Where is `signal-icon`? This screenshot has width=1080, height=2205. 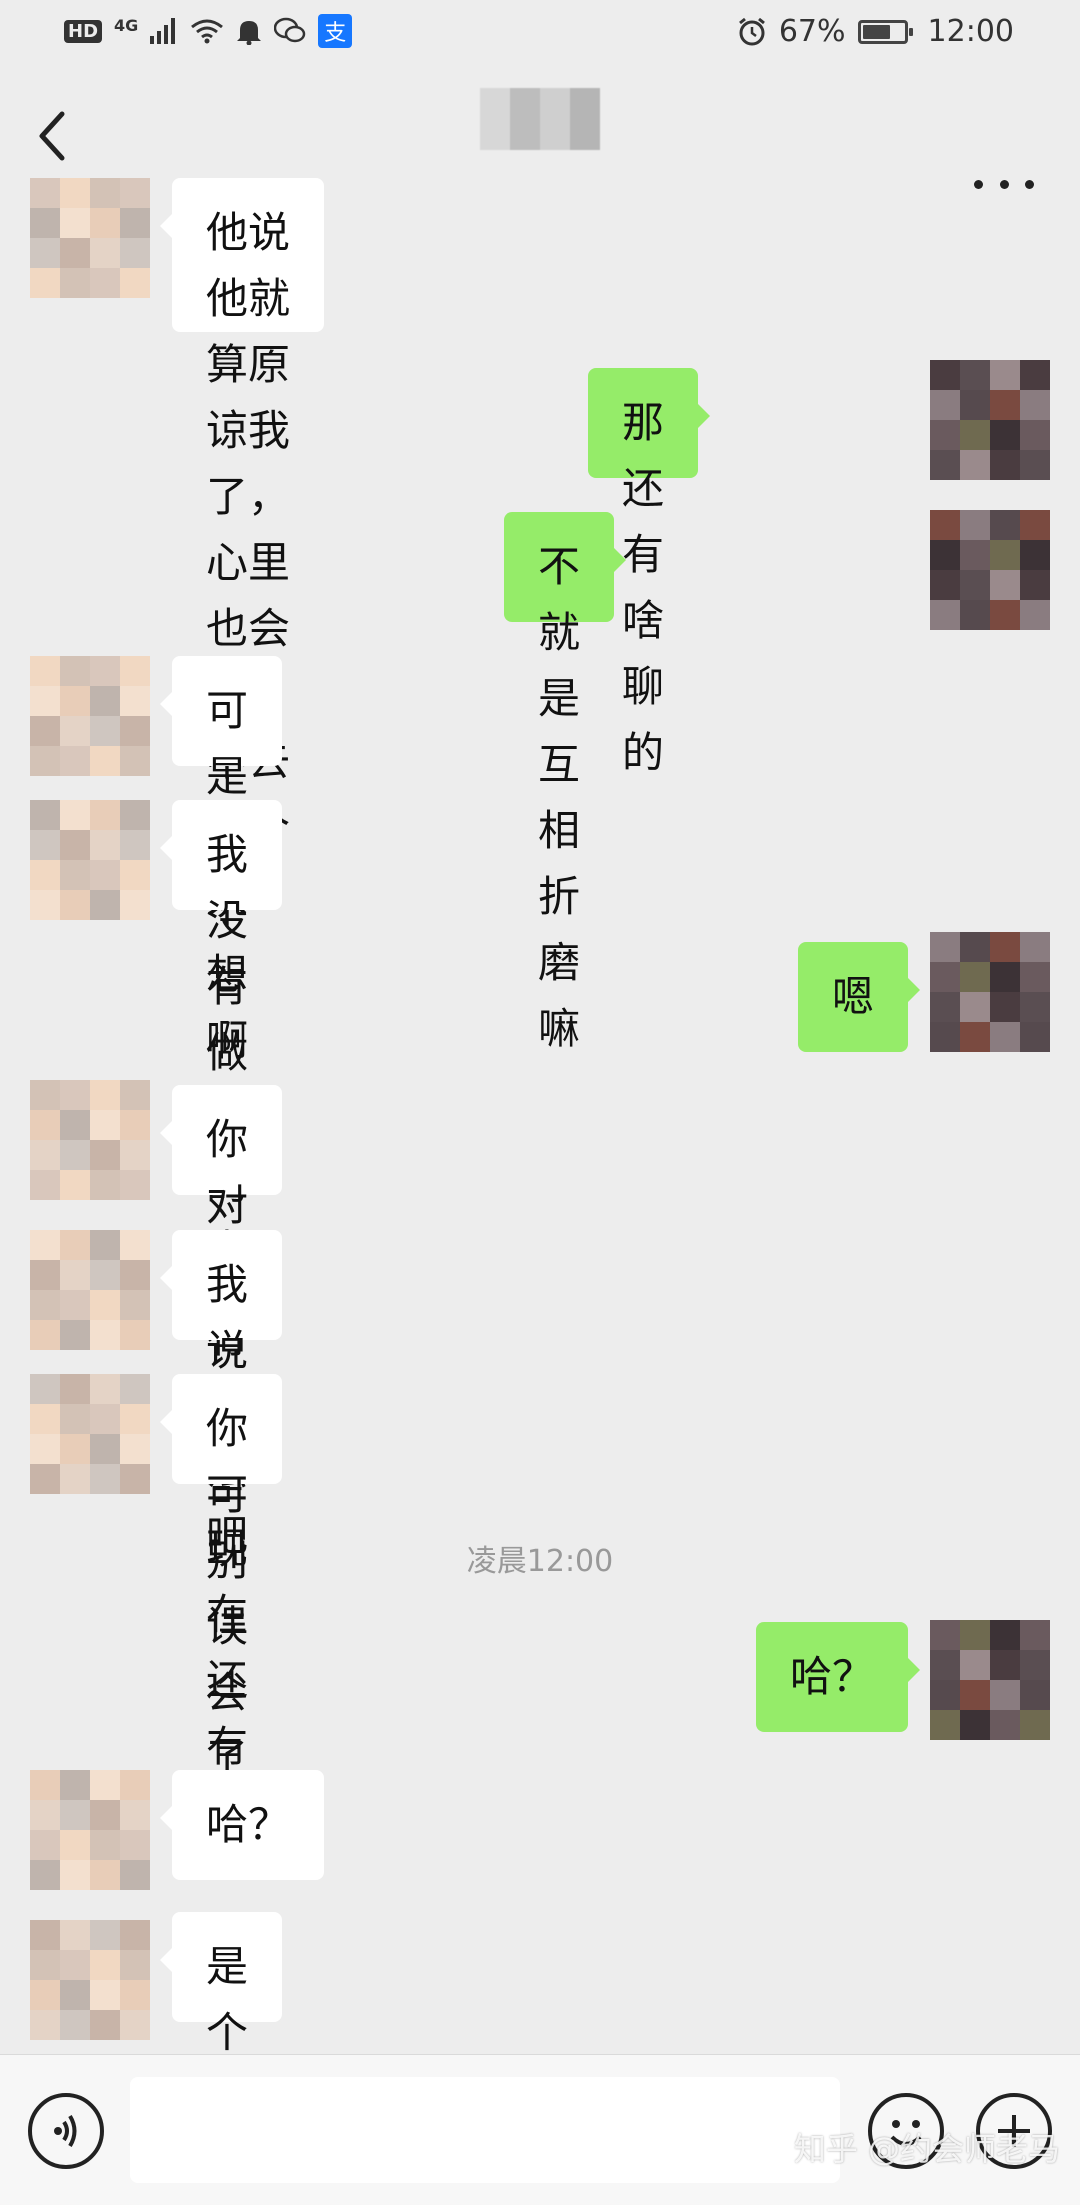
signal-icon is located at coordinates (164, 31).